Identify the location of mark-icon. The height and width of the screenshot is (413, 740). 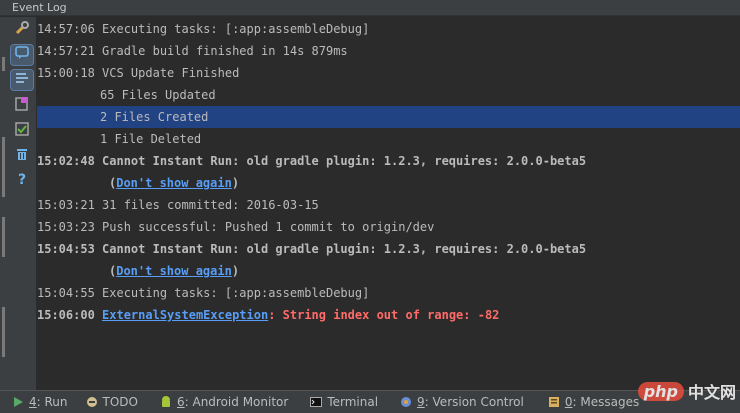
(22, 106).